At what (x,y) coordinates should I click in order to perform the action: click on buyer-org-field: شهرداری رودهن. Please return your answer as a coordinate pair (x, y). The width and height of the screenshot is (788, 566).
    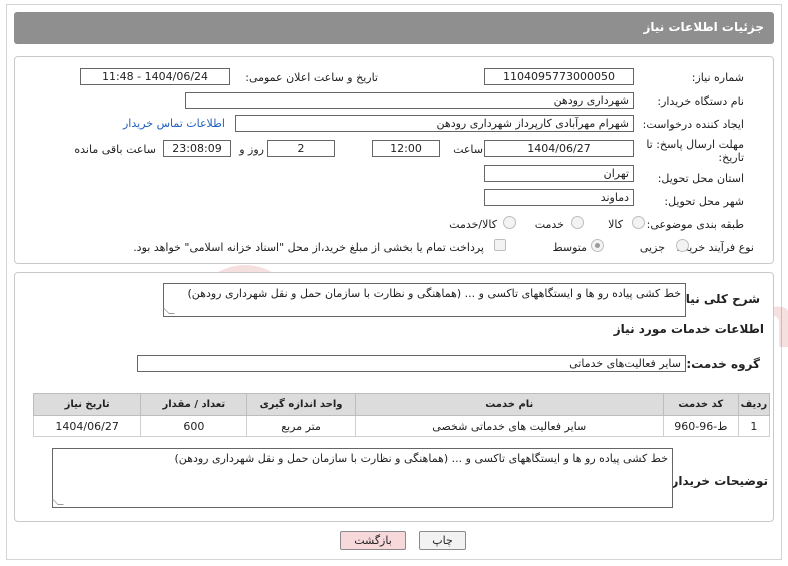
    Looking at the image, I should click on (409, 100).